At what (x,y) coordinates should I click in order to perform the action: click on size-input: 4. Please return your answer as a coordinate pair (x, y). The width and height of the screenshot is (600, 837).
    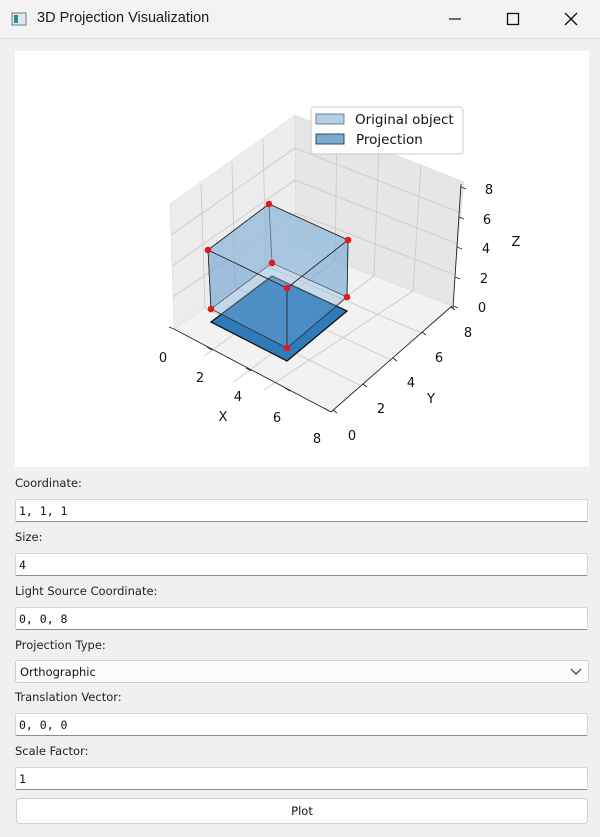
    Looking at the image, I should click on (301, 564).